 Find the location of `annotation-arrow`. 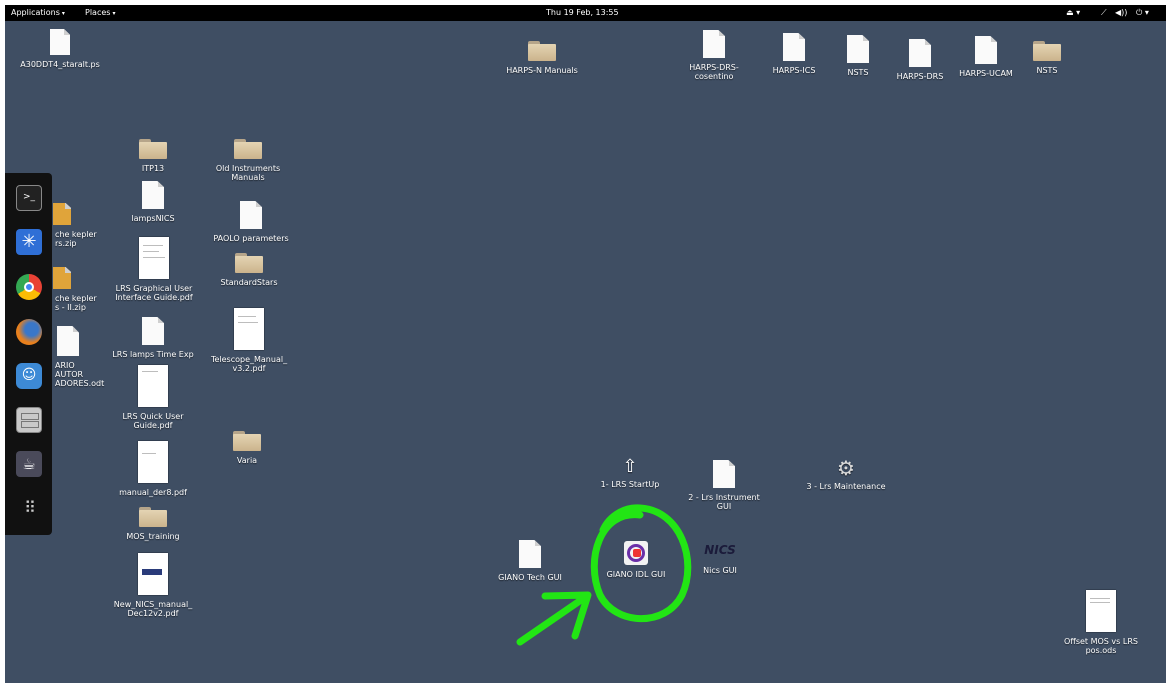

annotation-arrow is located at coordinates (554, 618).